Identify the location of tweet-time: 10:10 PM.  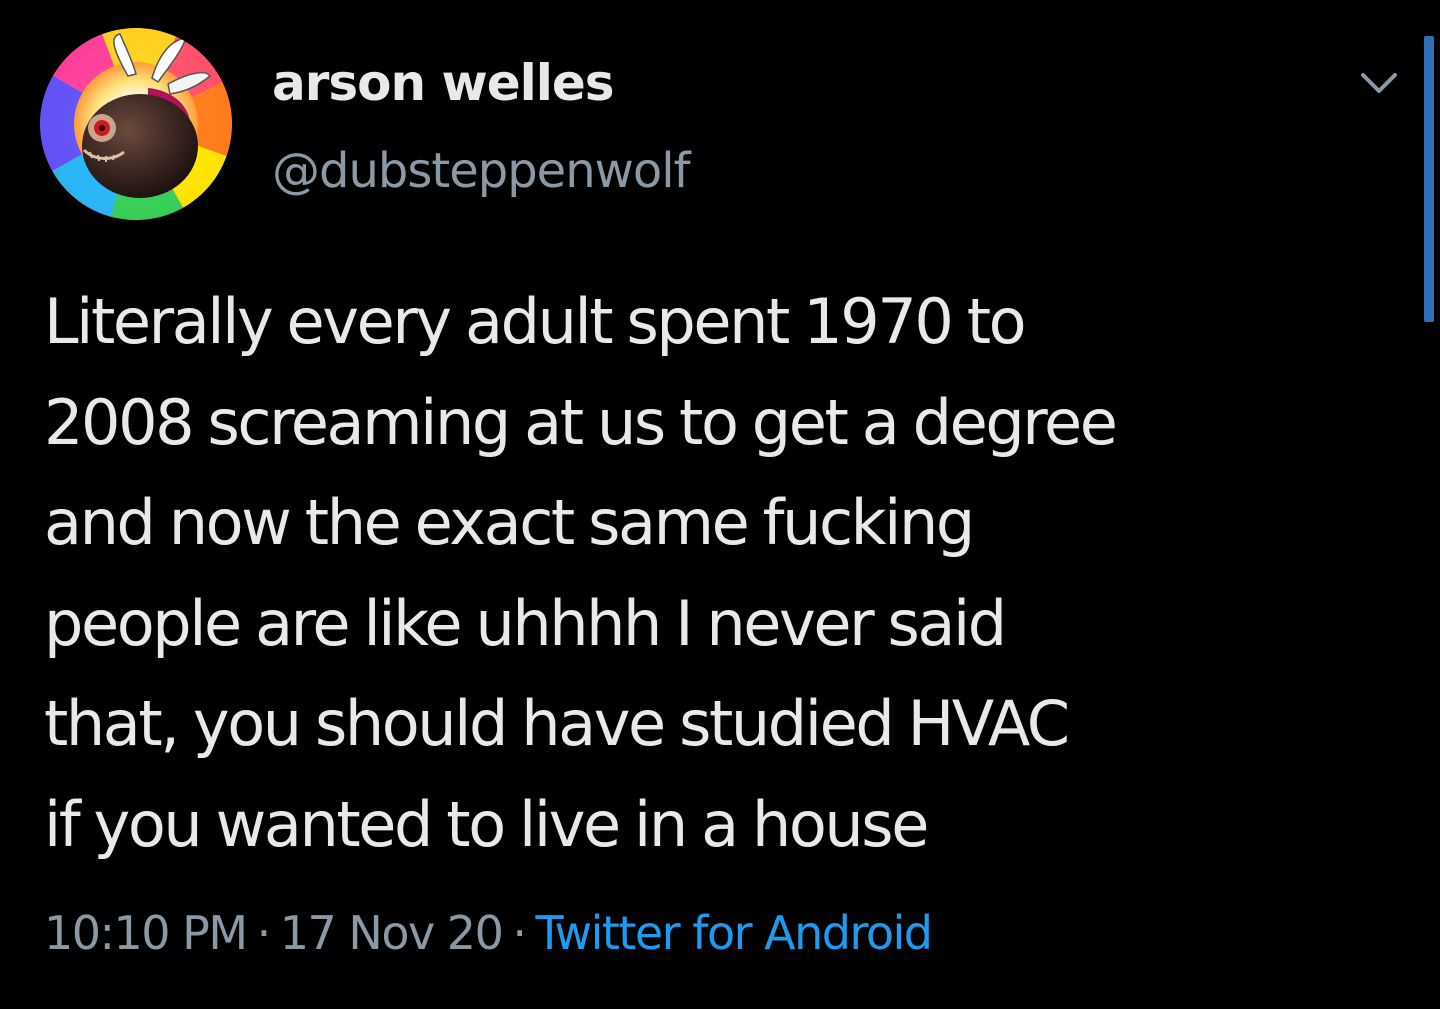
(146, 933).